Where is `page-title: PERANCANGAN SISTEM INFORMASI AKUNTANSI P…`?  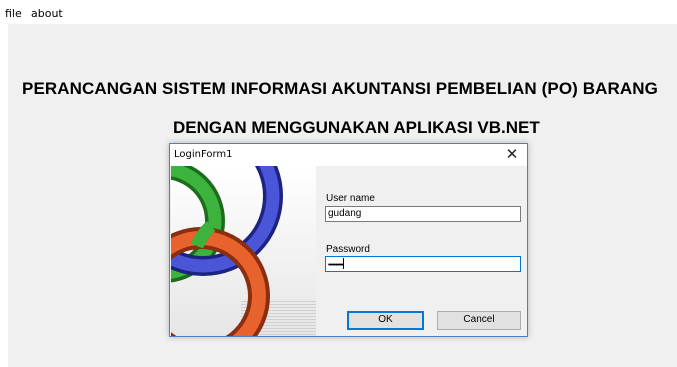
page-title: PERANCANGAN SISTEM INFORMASI AKUNTANSI P… is located at coordinates (340, 88).